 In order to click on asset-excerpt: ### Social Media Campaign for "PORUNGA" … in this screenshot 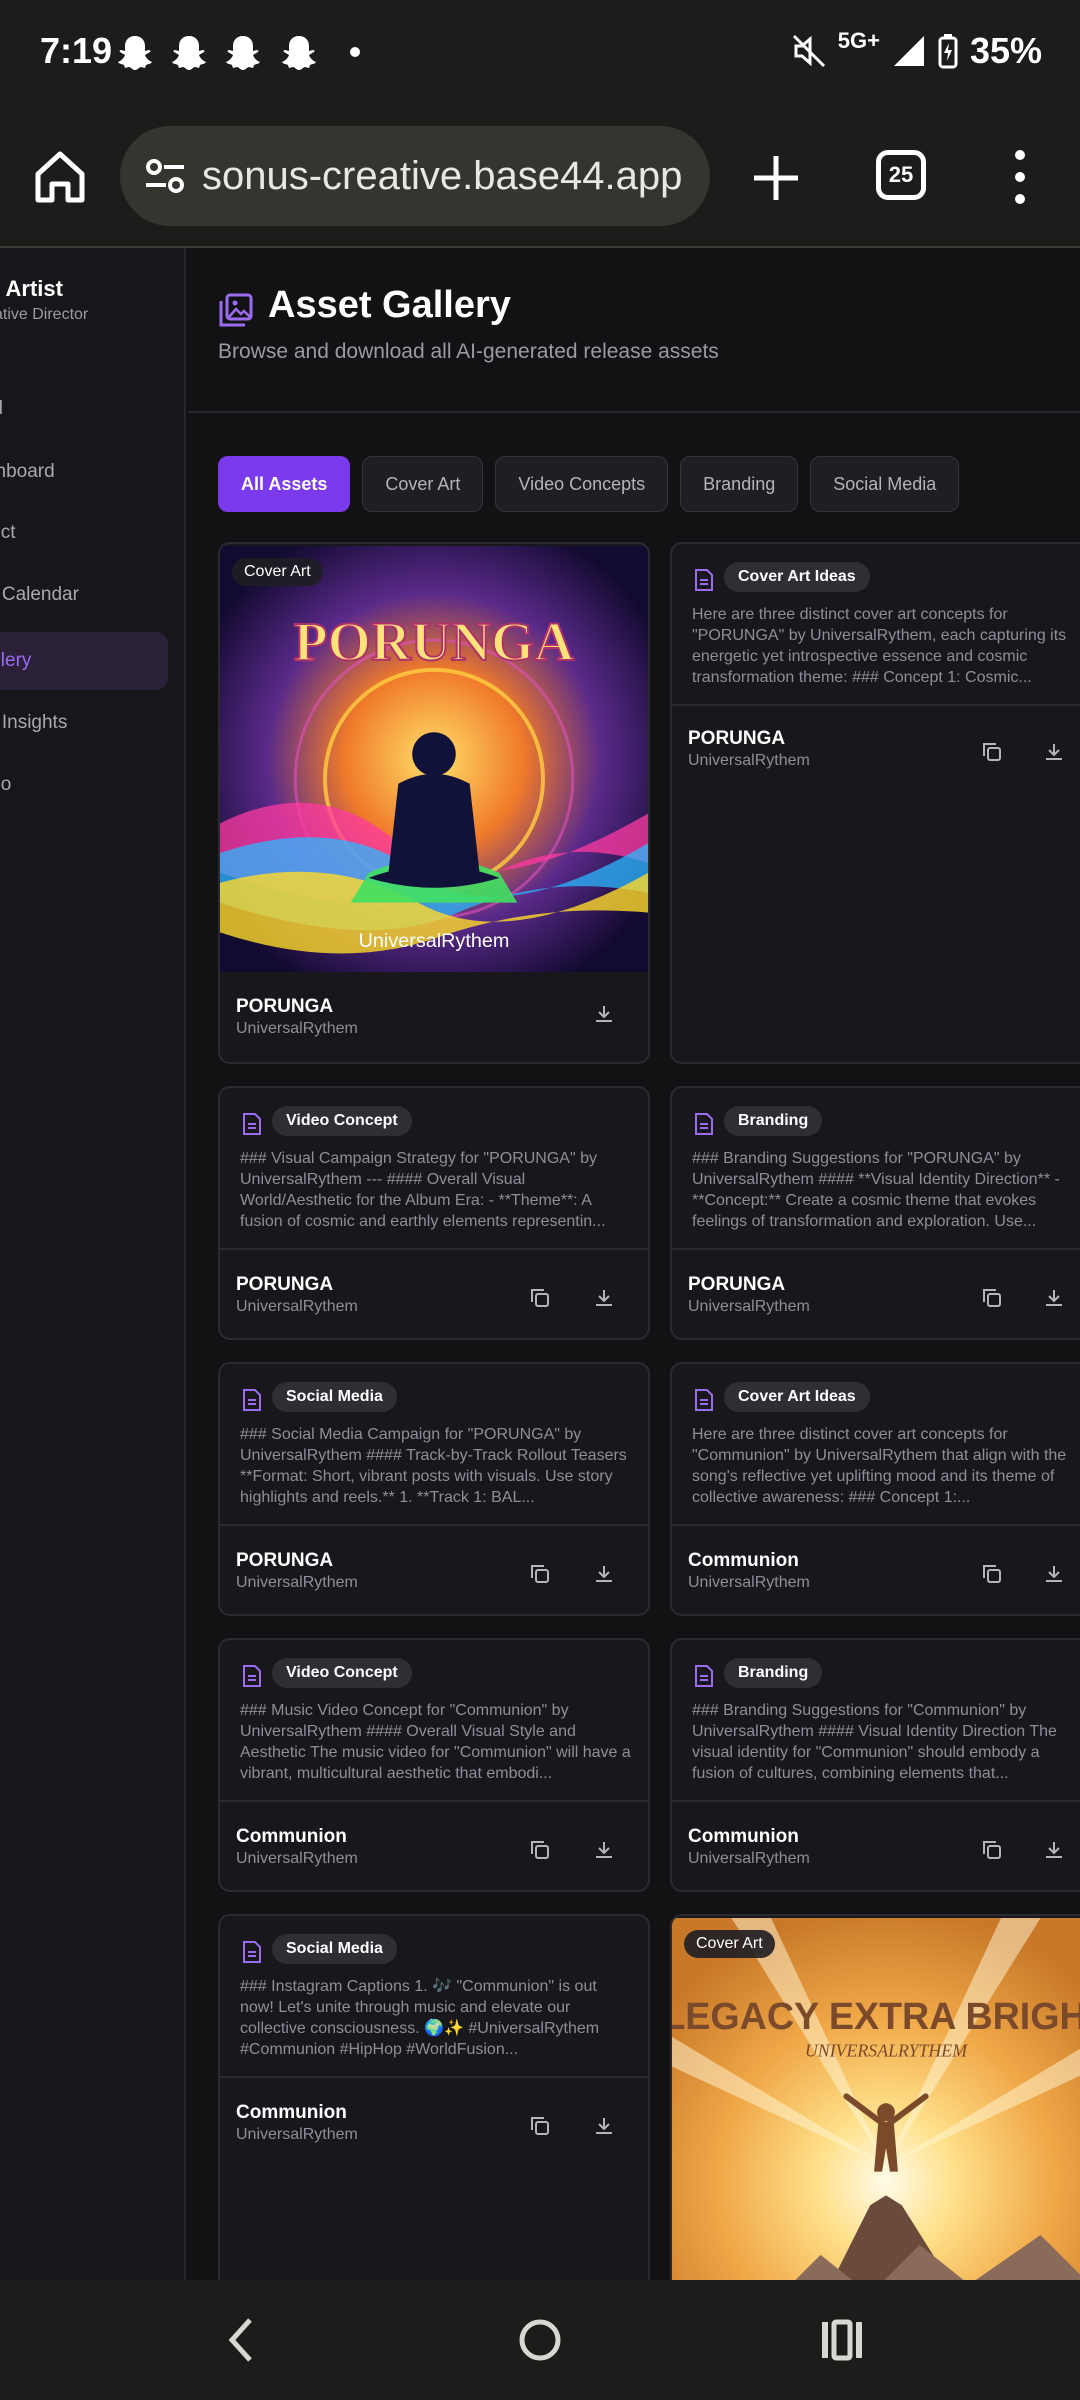, I will do `click(433, 1466)`.